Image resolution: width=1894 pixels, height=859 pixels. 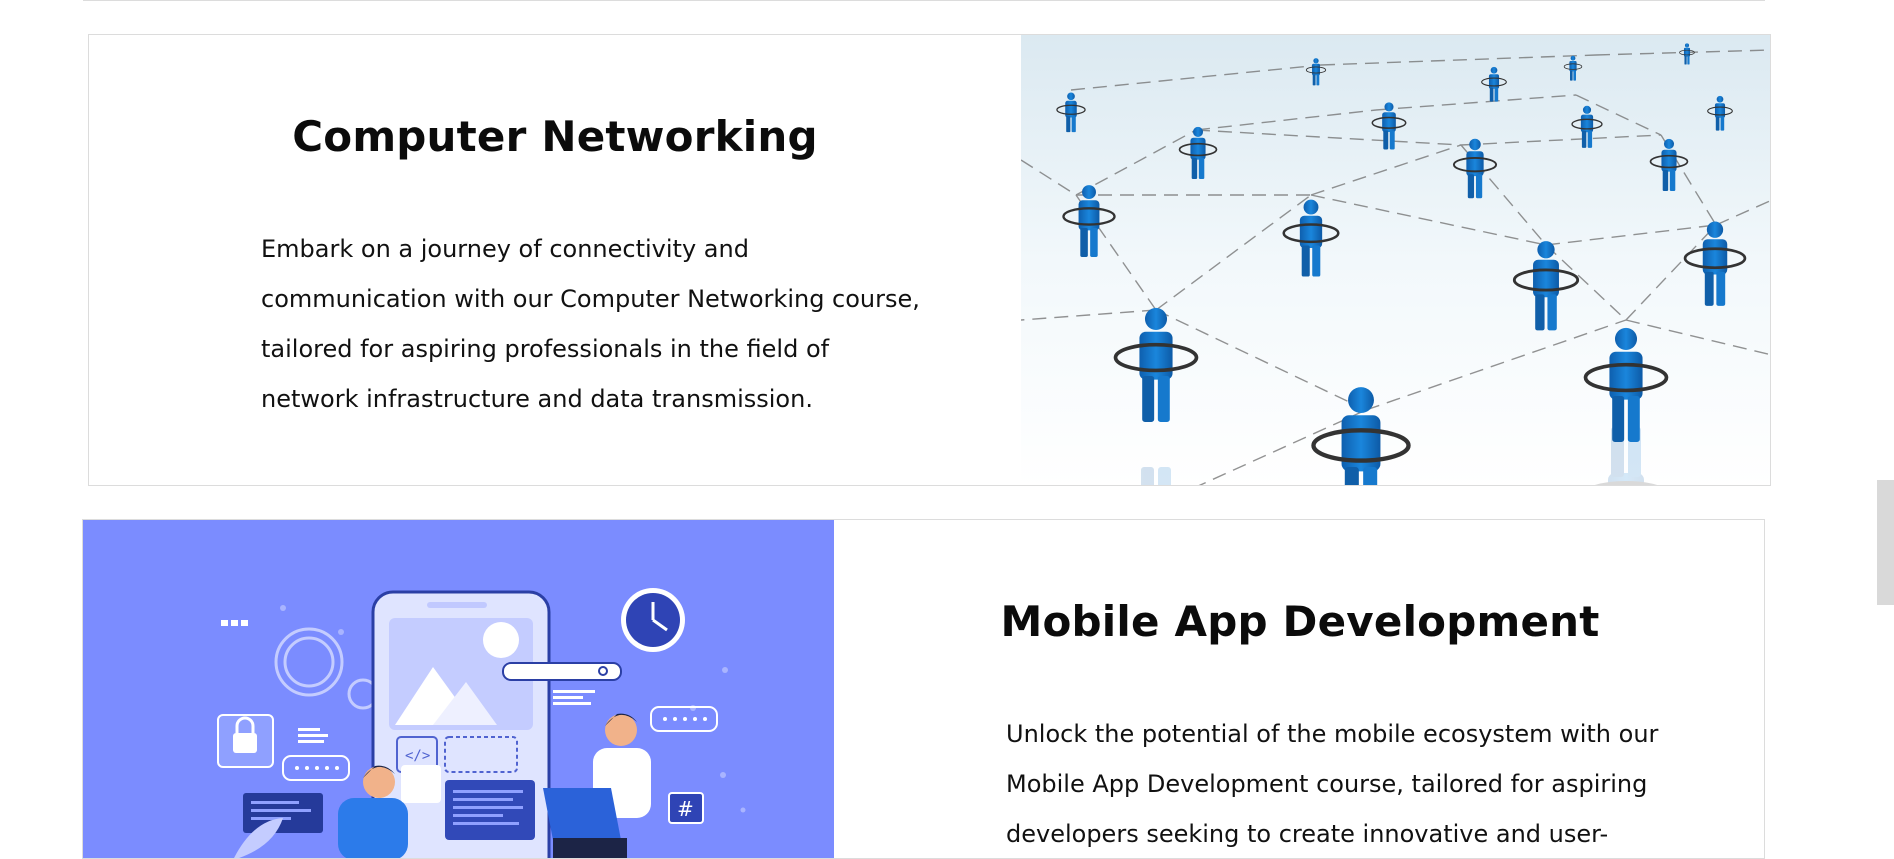 I want to click on section-divider, so click(x=924, y=0).